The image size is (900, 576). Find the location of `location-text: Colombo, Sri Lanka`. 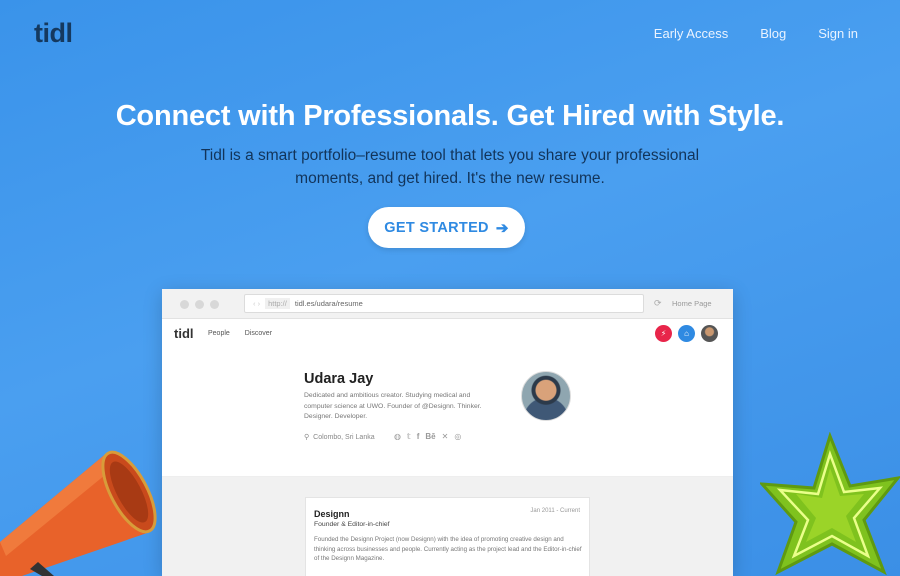

location-text: Colombo, Sri Lanka is located at coordinates (344, 437).